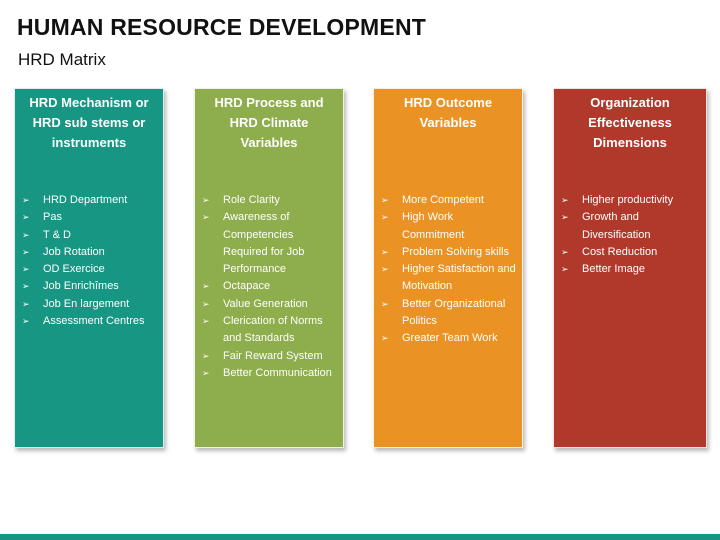  Describe the element at coordinates (360, 537) in the screenshot. I see `footer-bar` at that location.